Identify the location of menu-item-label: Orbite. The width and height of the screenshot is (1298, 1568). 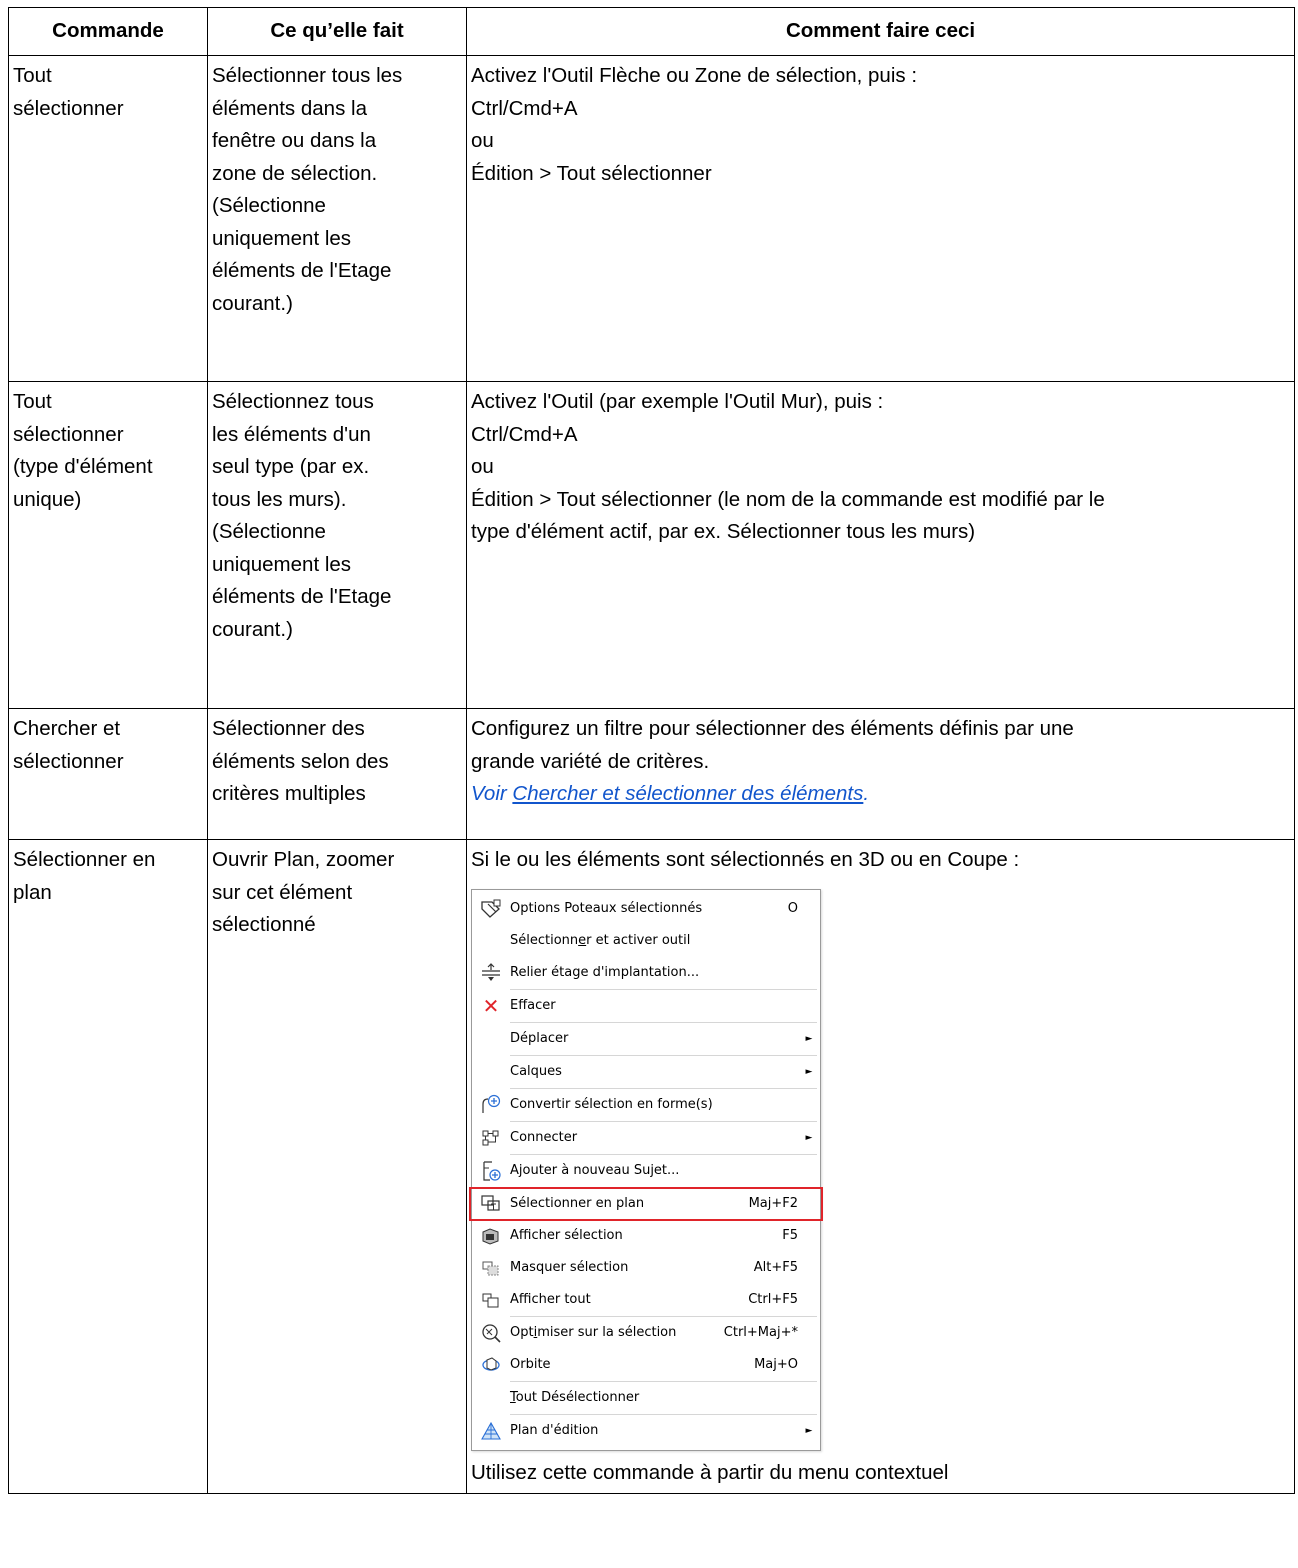
(530, 1364).